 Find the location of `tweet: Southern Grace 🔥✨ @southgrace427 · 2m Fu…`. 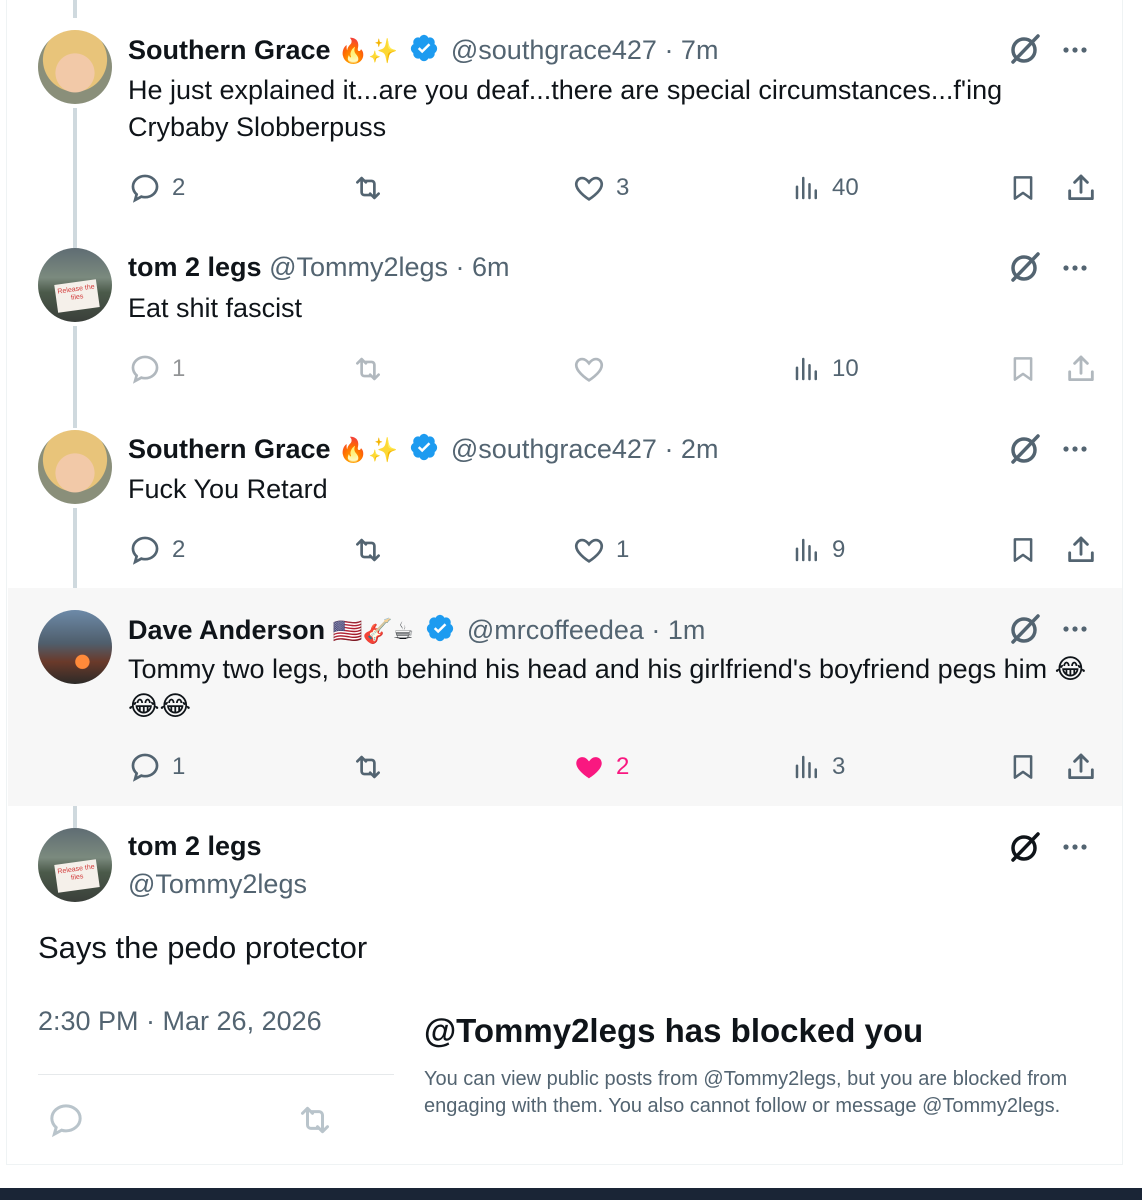

tweet: Southern Grace 🔥✨ @southgrace427 · 2m Fu… is located at coordinates (565, 499).